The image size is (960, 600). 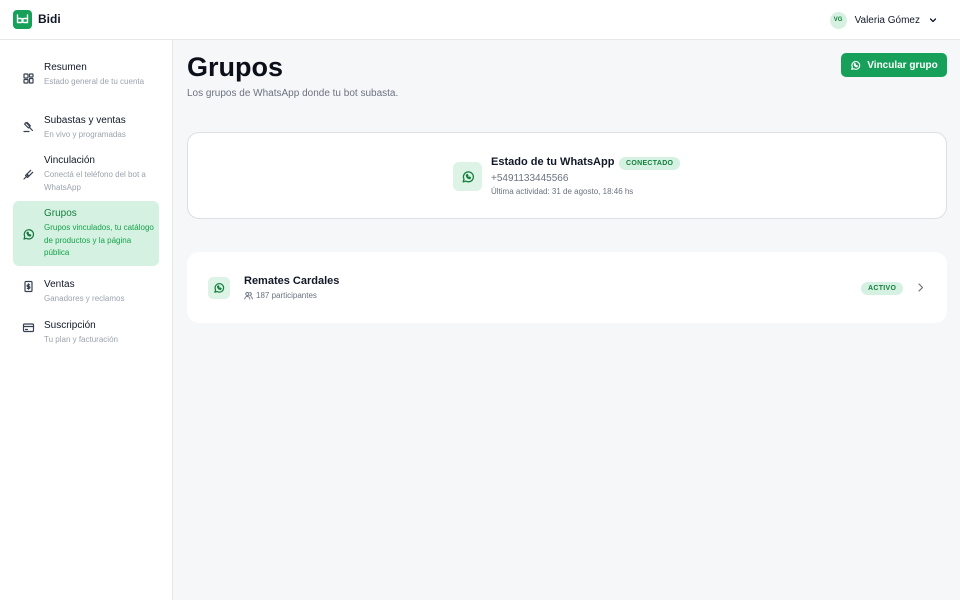 What do you see at coordinates (94, 81) in the screenshot?
I see `sidebar-item-description: Estado general de tu cuenta` at bounding box center [94, 81].